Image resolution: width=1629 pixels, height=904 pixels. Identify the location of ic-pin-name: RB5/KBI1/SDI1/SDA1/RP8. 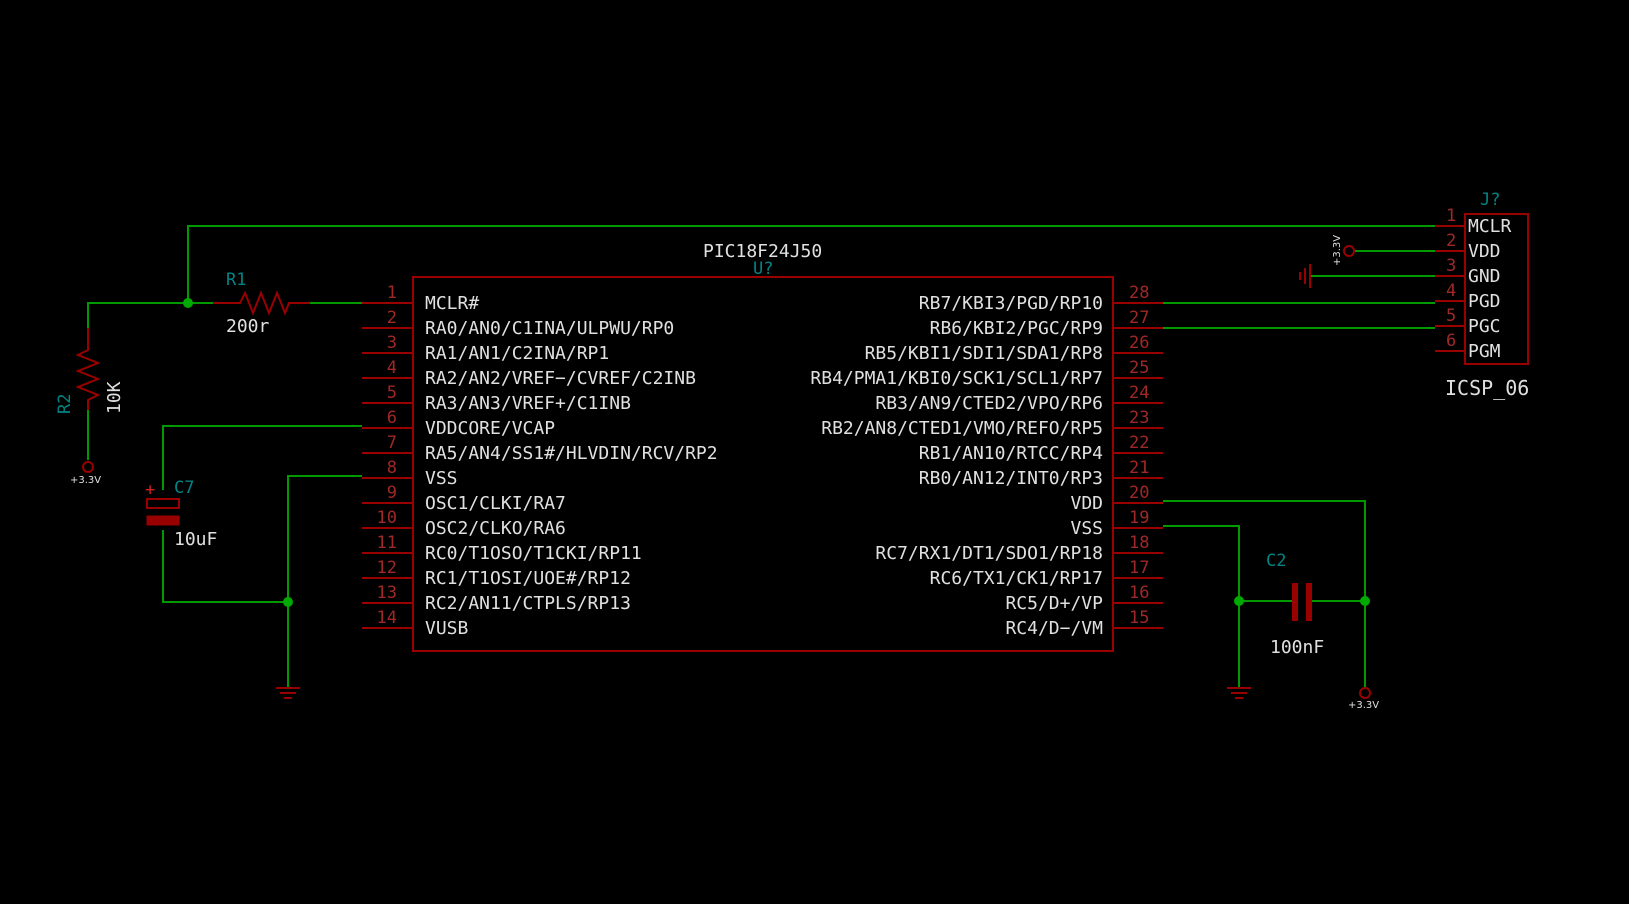
(984, 353).